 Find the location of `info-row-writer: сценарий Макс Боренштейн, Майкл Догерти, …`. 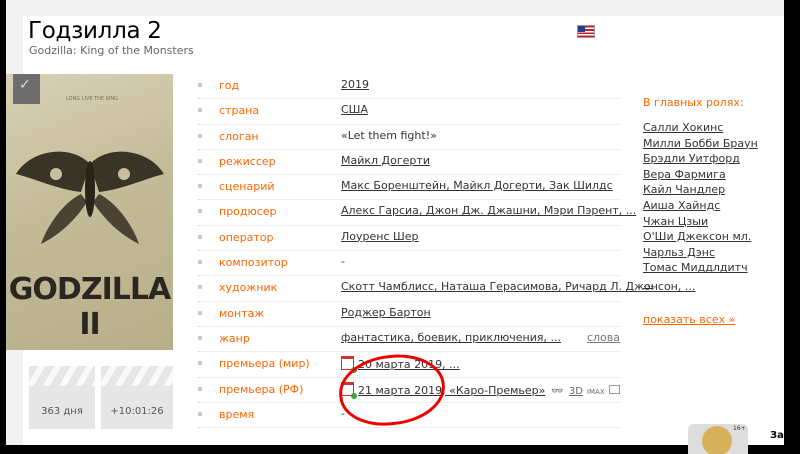

info-row-writer: сценарий Макс Боренштейн, Майкл Догерти, … is located at coordinates (409, 188).